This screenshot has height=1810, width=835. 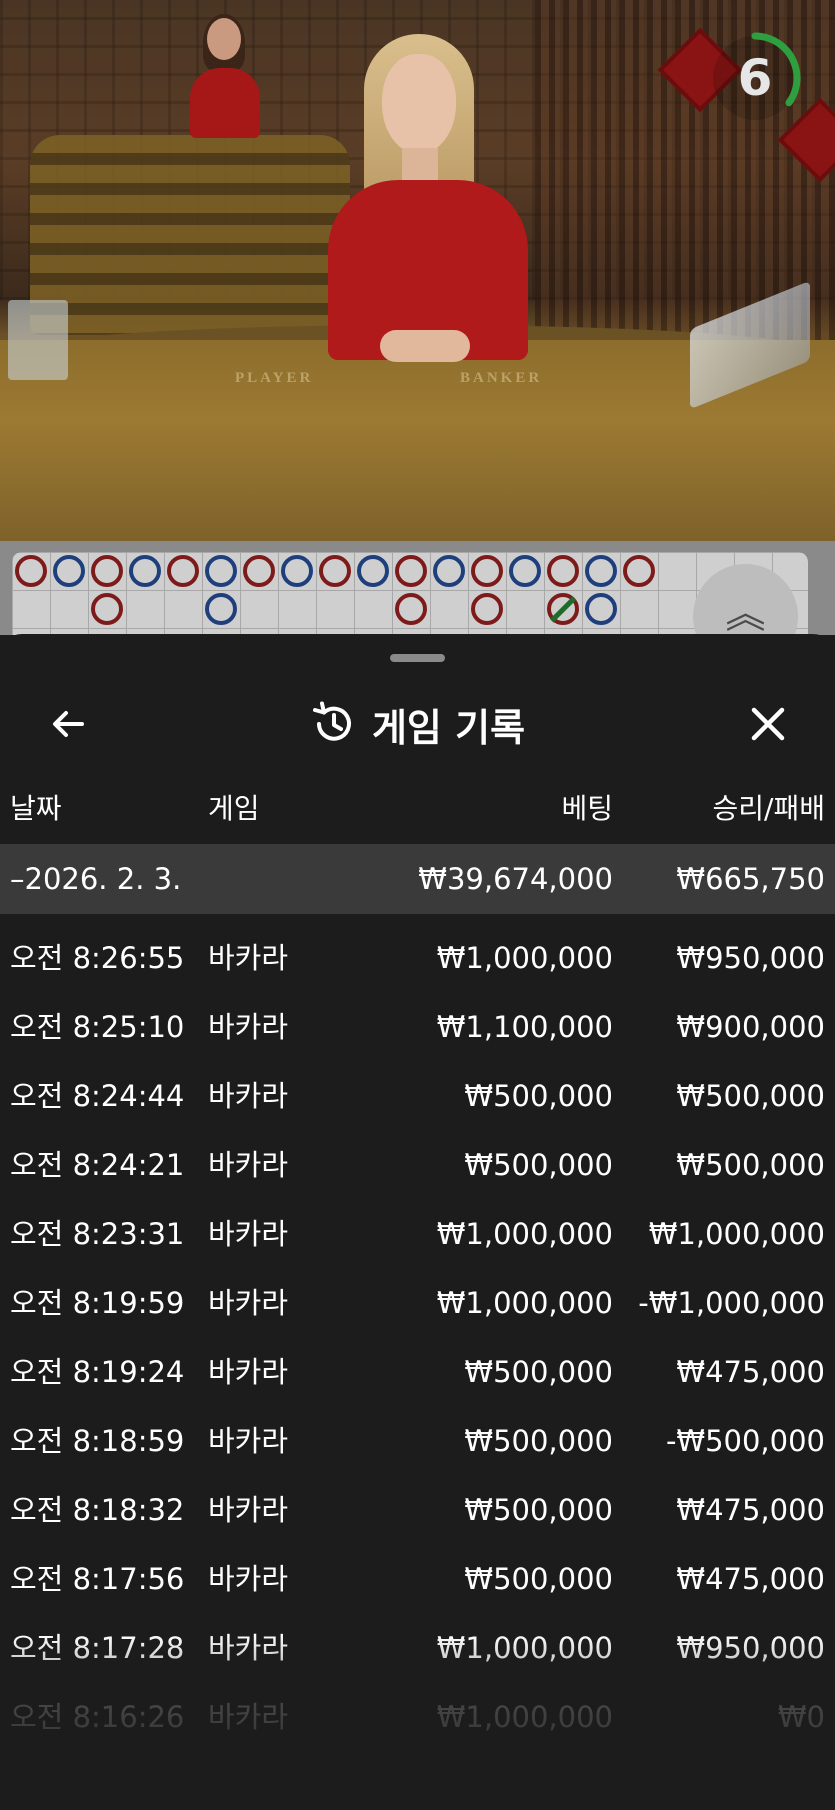 I want to click on close-icon, so click(x=768, y=724).